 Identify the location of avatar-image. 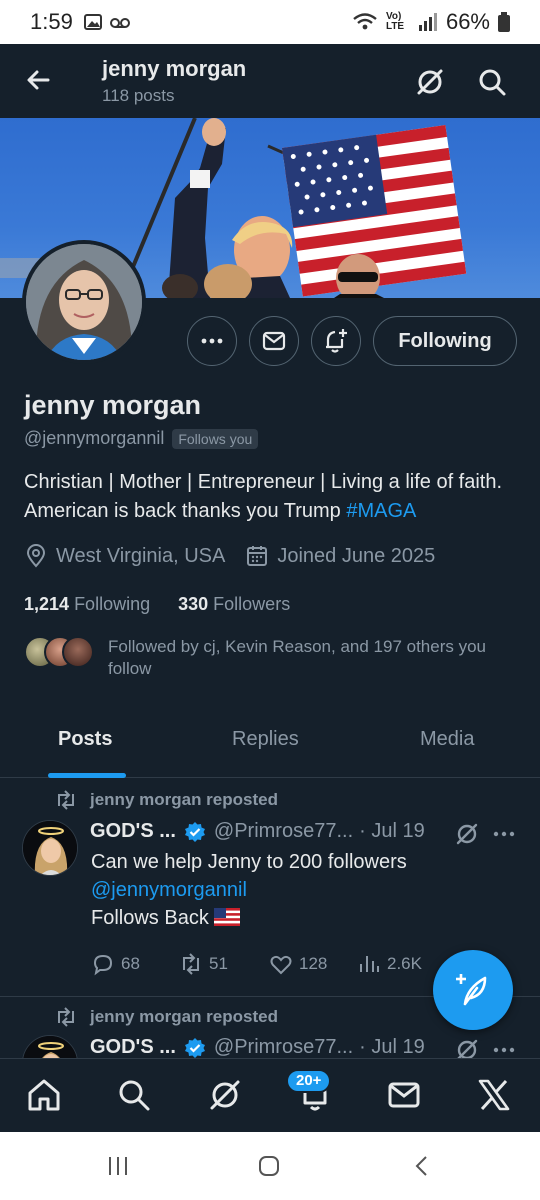
(84, 302).